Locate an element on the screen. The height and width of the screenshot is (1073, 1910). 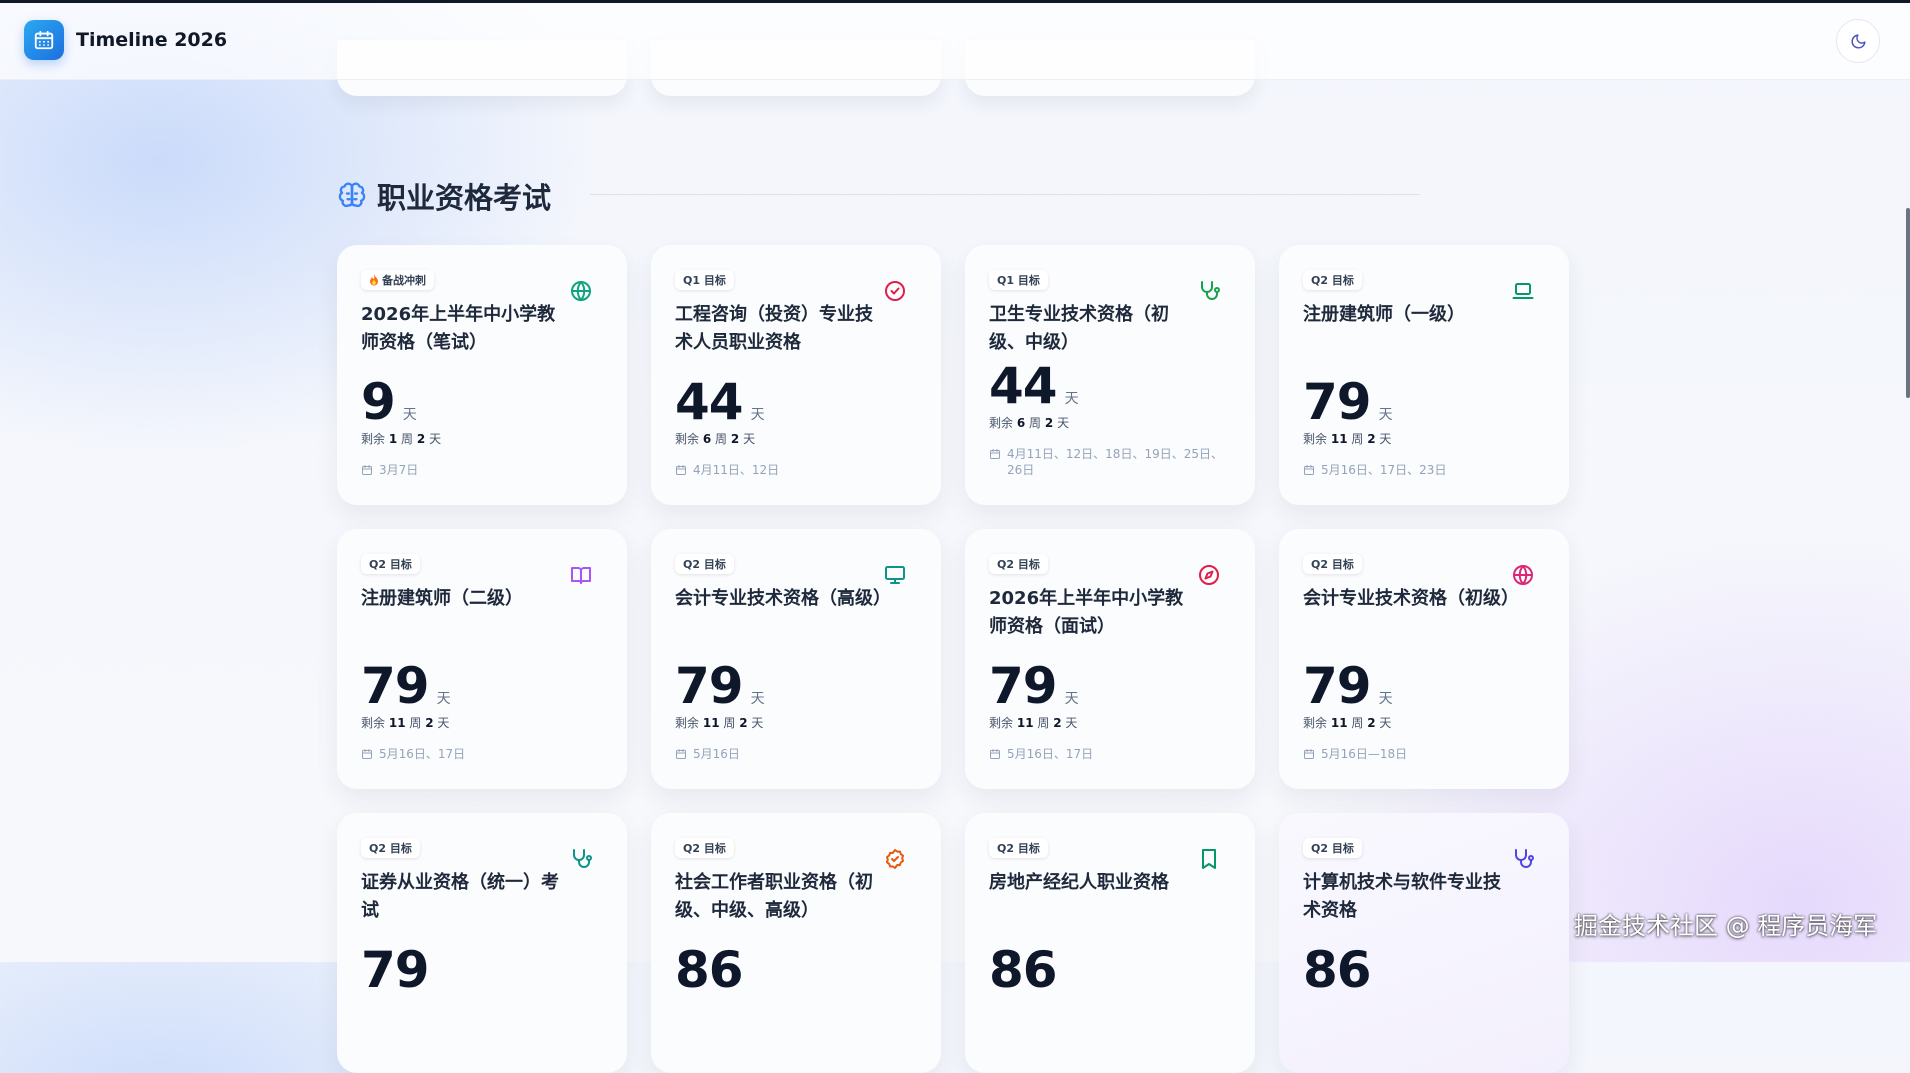
exam-card: Q2 目标 社会工作者职业资格（初级、中级、高级） 86 is located at coordinates (796, 943).